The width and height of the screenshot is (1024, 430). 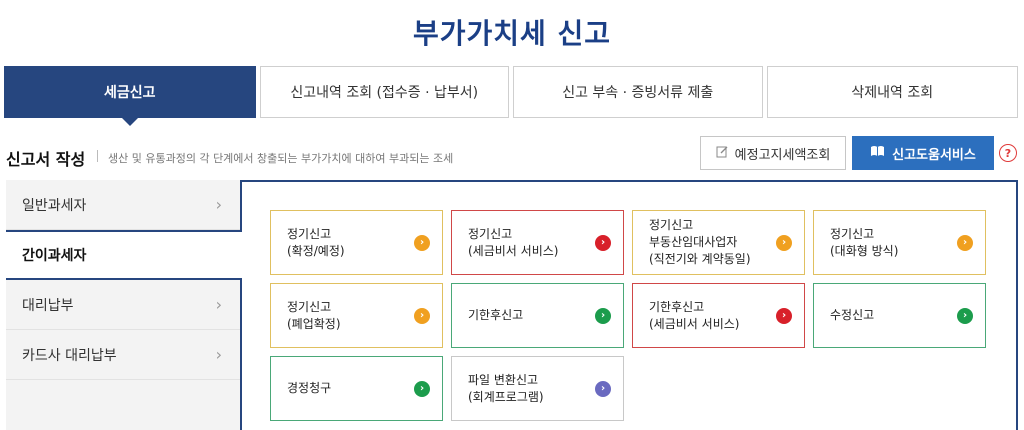 What do you see at coordinates (864, 242) in the screenshot?
I see `card-label: 정기신고 (대화형 방식)` at bounding box center [864, 242].